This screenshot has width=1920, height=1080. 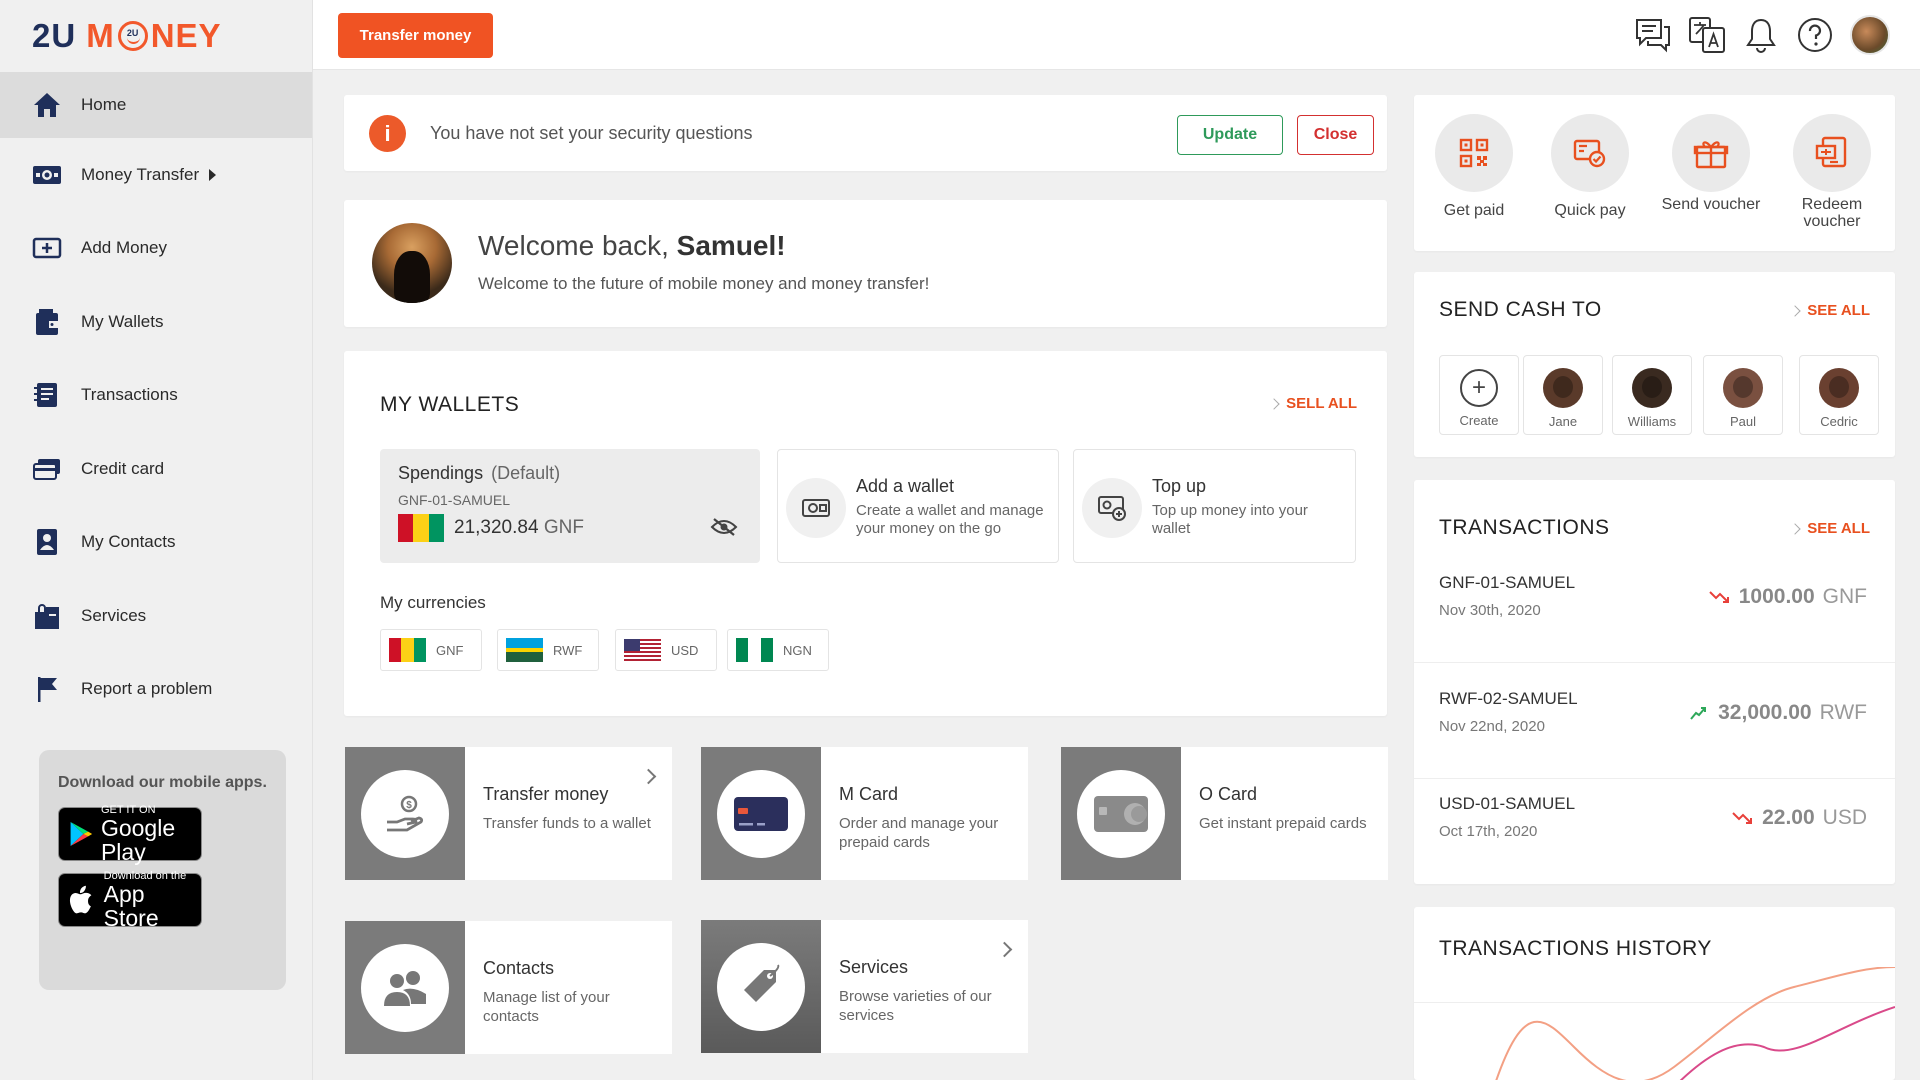 I want to click on transaction-date: Nov 22nd, 2020, so click(x=1492, y=726).